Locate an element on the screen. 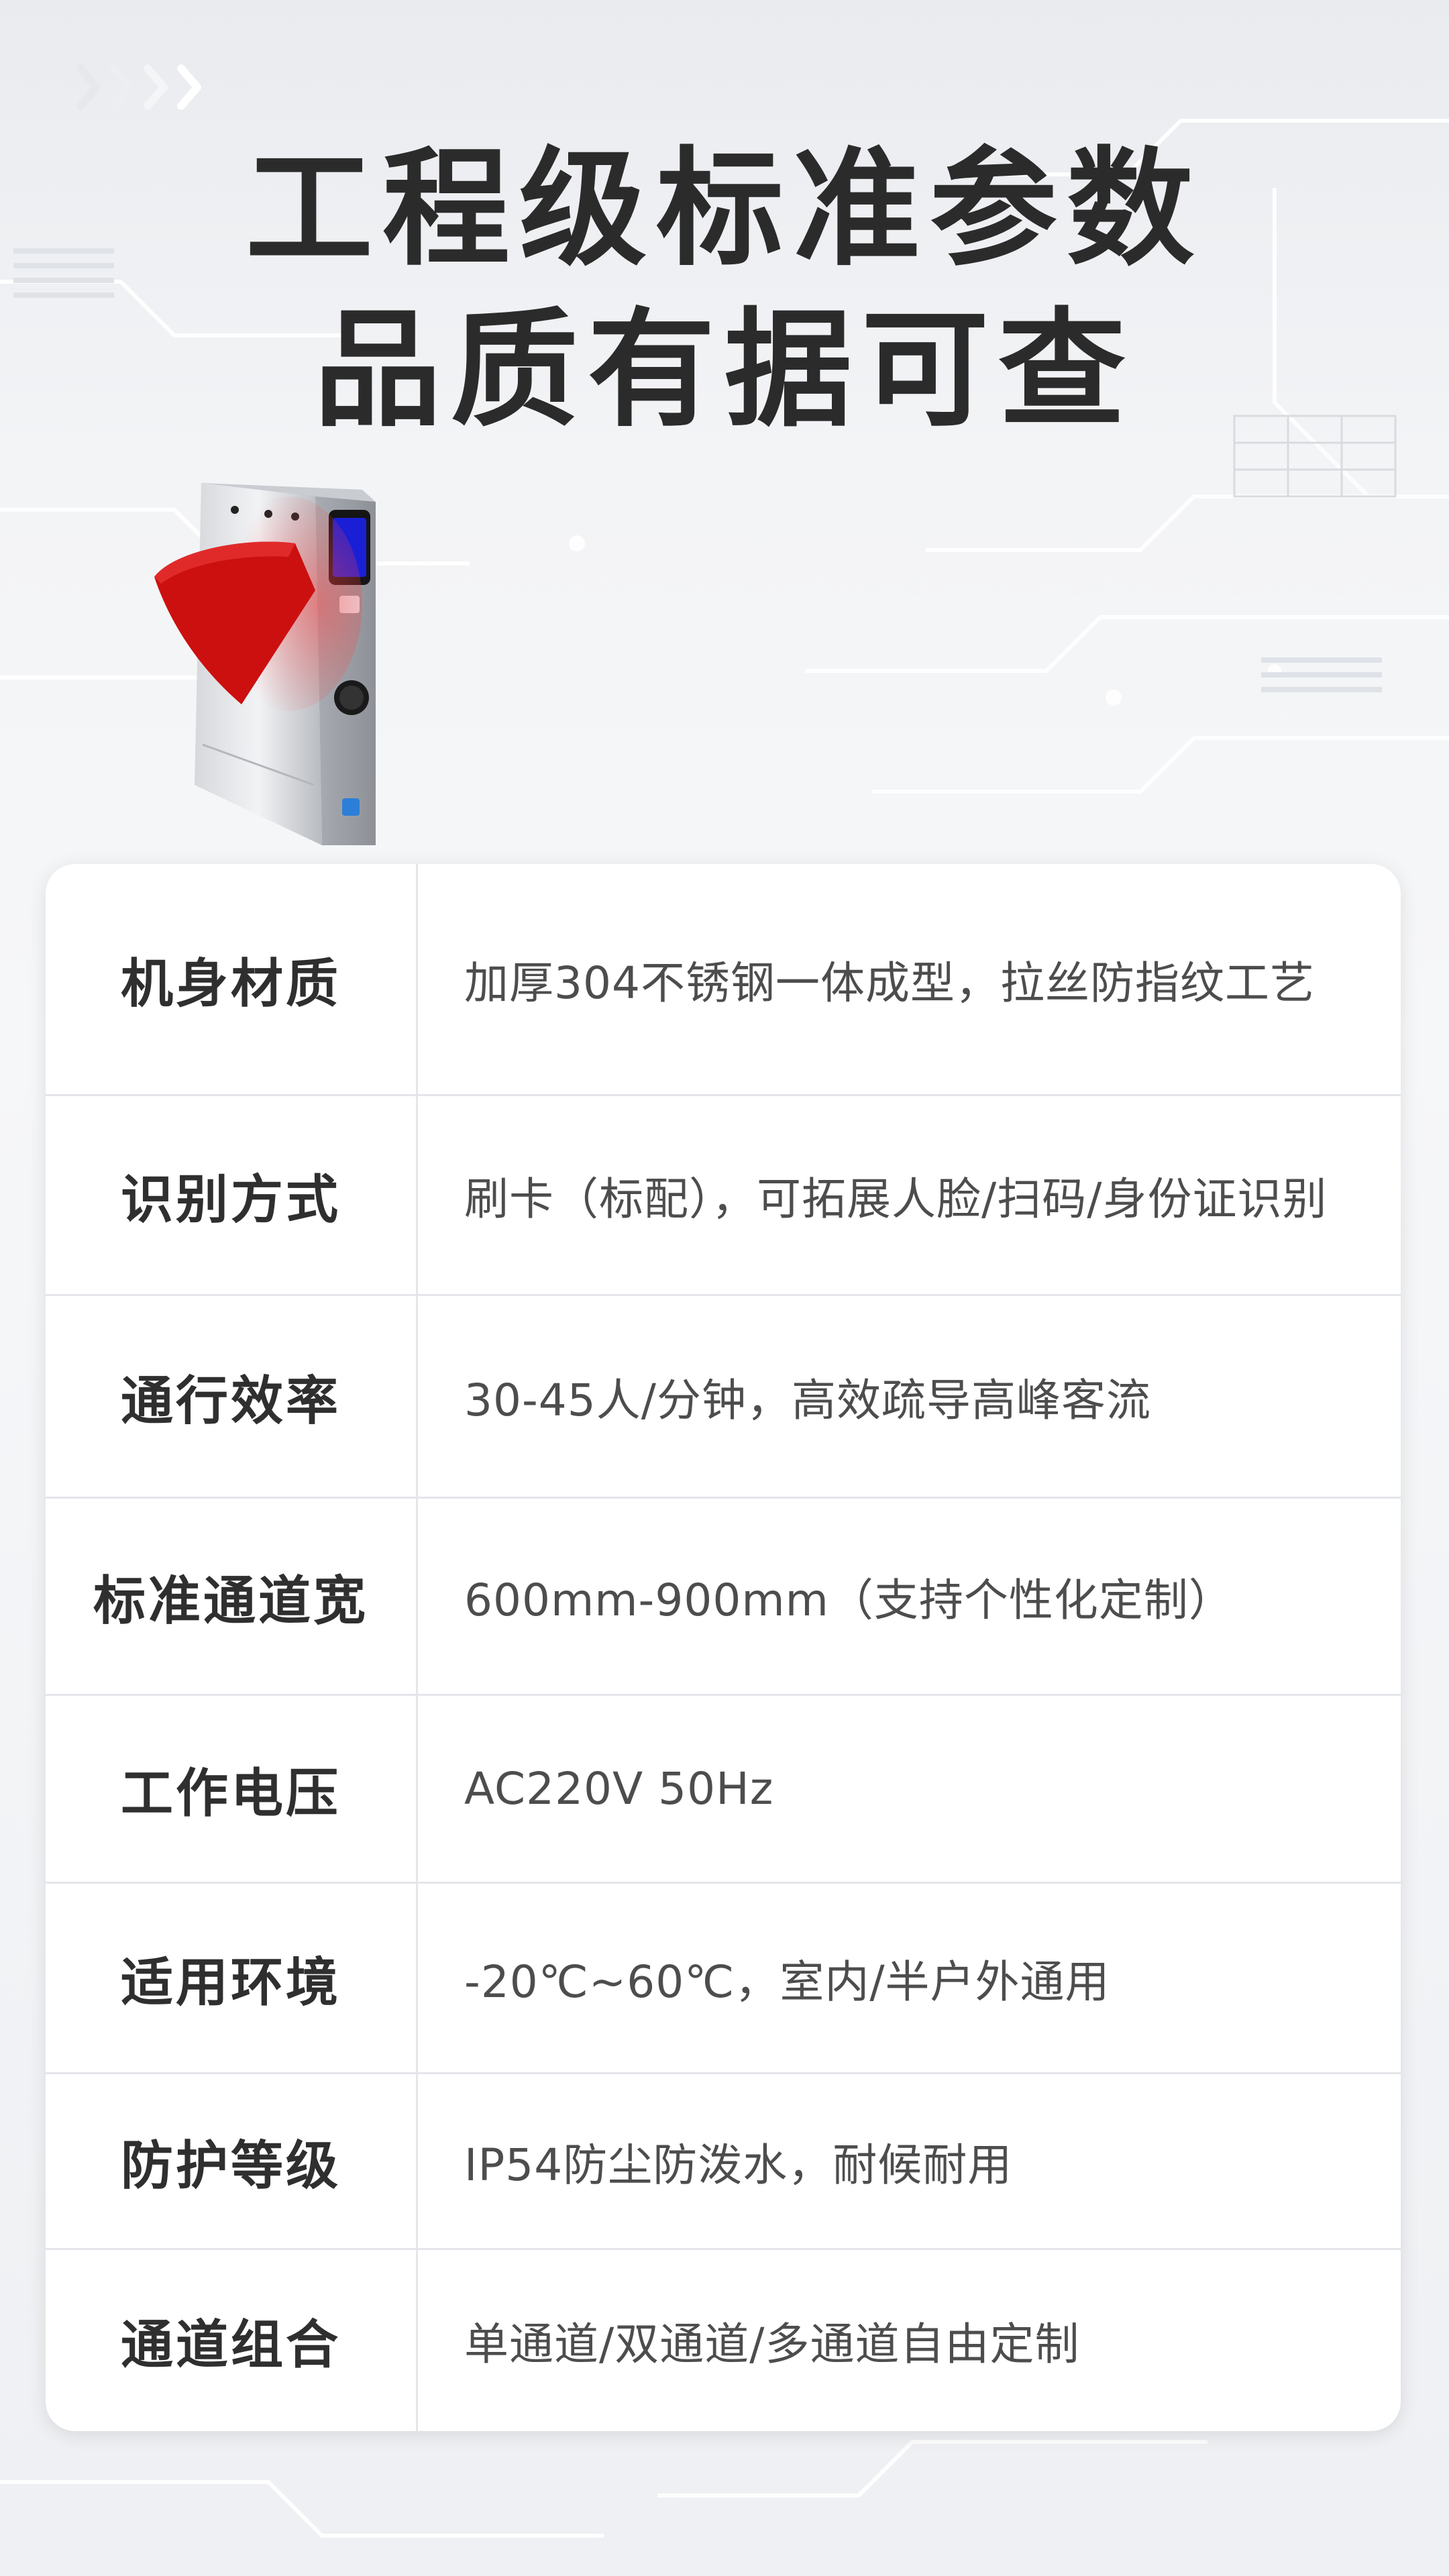 This screenshot has height=2576, width=1449. table-row: 通道组合 单通道/双通道/多通道自由定制 is located at coordinates (723, 2340).